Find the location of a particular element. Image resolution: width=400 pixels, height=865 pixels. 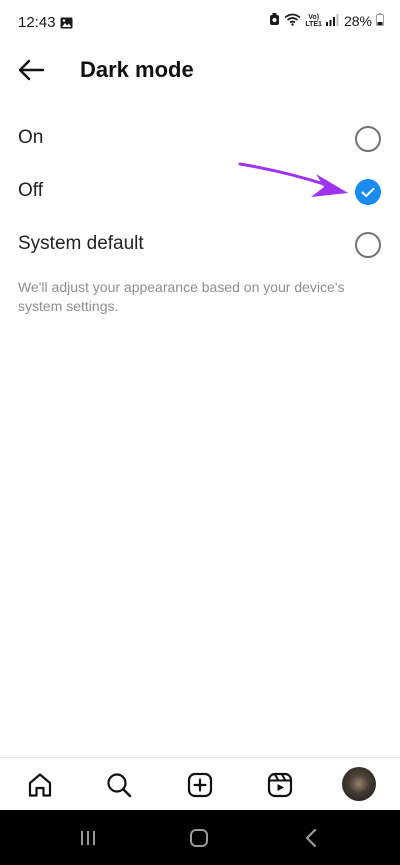

bottom-nav is located at coordinates (200, 784).